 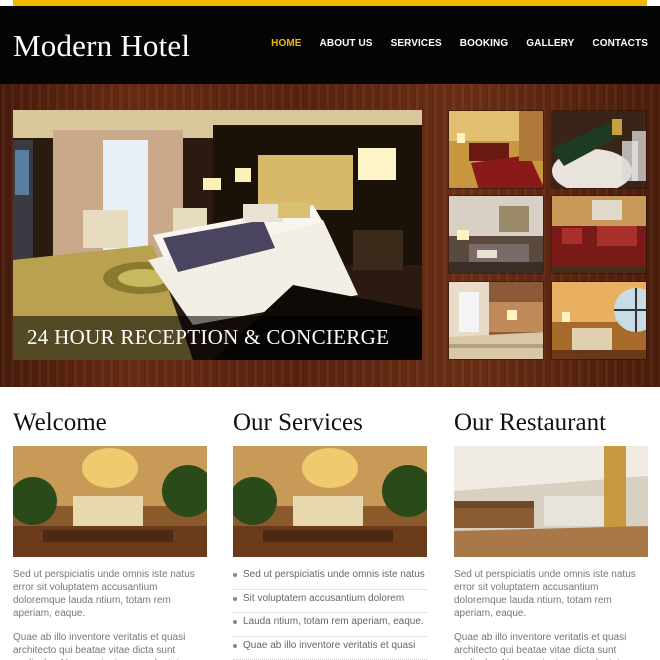 What do you see at coordinates (330, 601) in the screenshot?
I see `list-item: Sit voluptatem accusantium dolorem` at bounding box center [330, 601].